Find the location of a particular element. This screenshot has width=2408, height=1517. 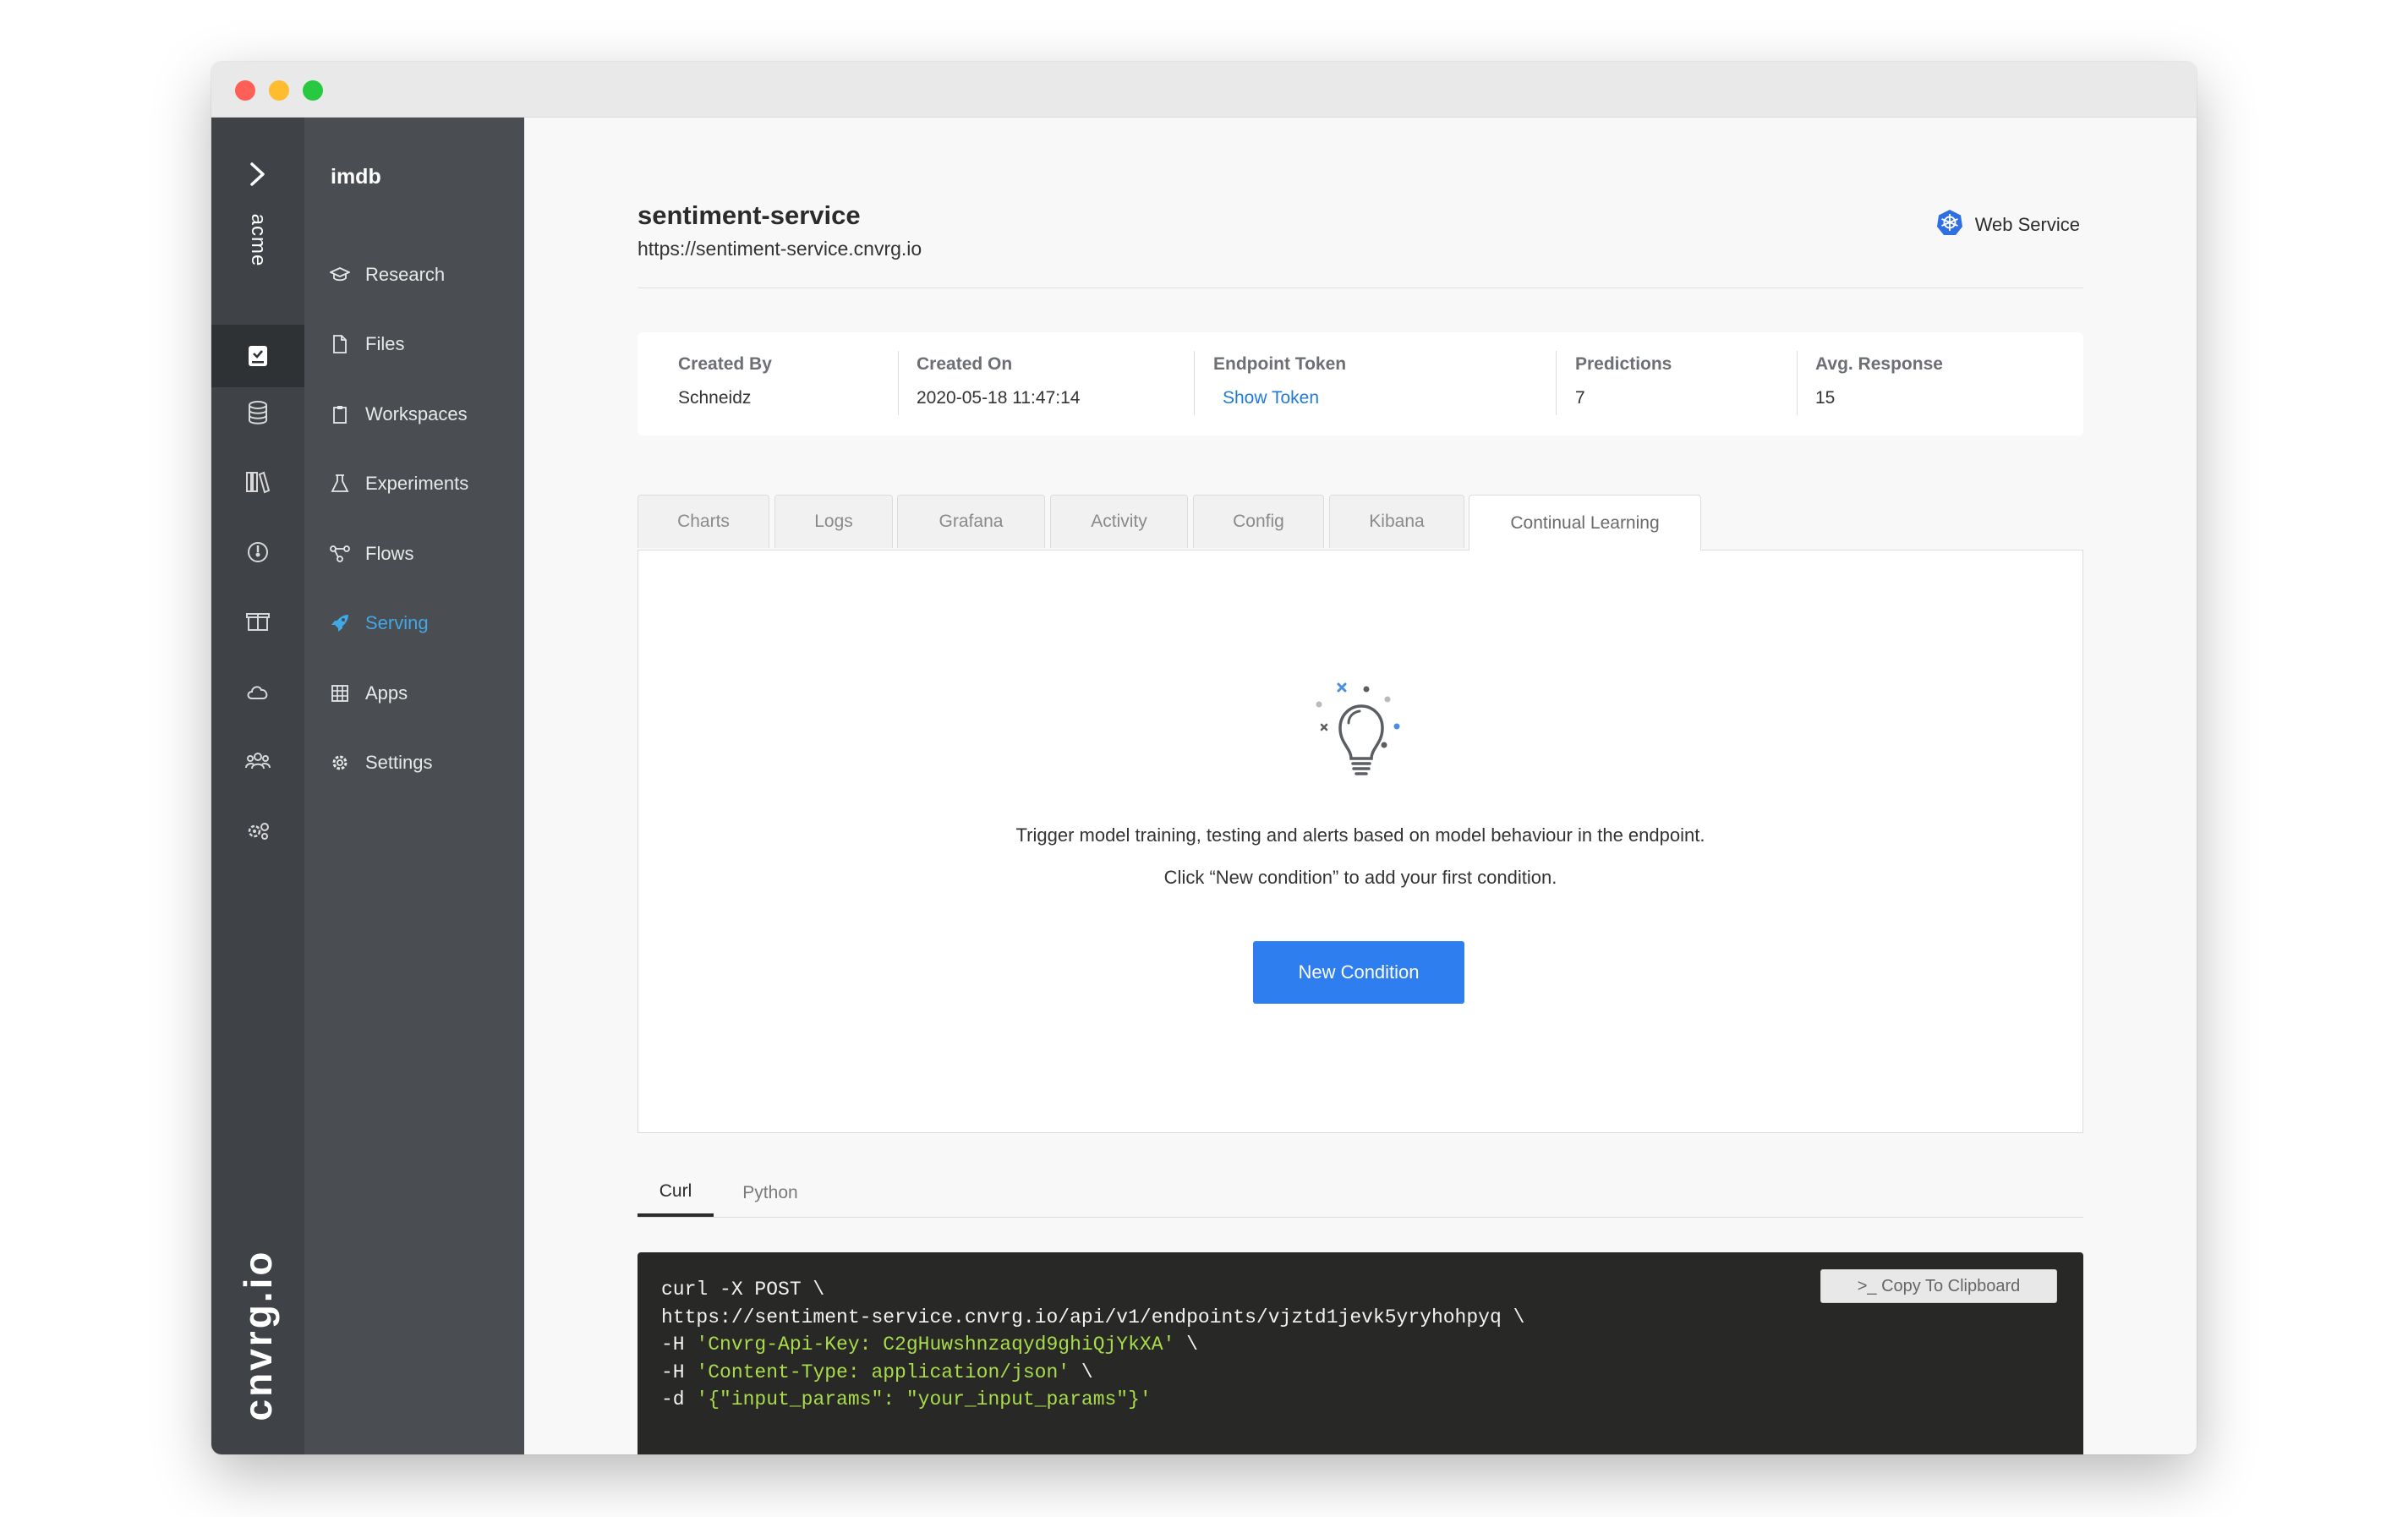

tab-logs: Logs is located at coordinates (833, 521).